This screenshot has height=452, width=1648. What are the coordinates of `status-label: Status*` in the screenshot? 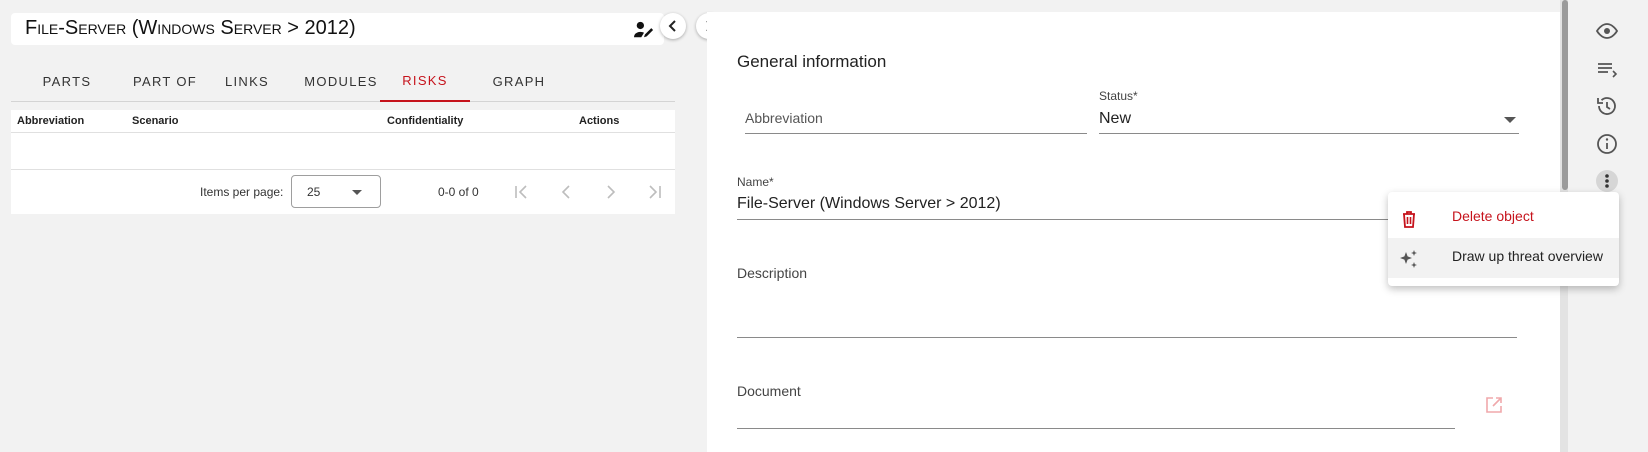 It's located at (1118, 96).